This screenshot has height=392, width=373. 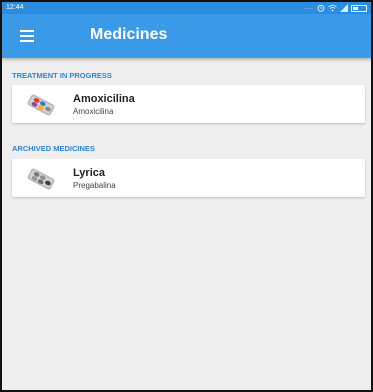 What do you see at coordinates (104, 99) in the screenshot?
I see `medicine-name: Amoxicilina` at bounding box center [104, 99].